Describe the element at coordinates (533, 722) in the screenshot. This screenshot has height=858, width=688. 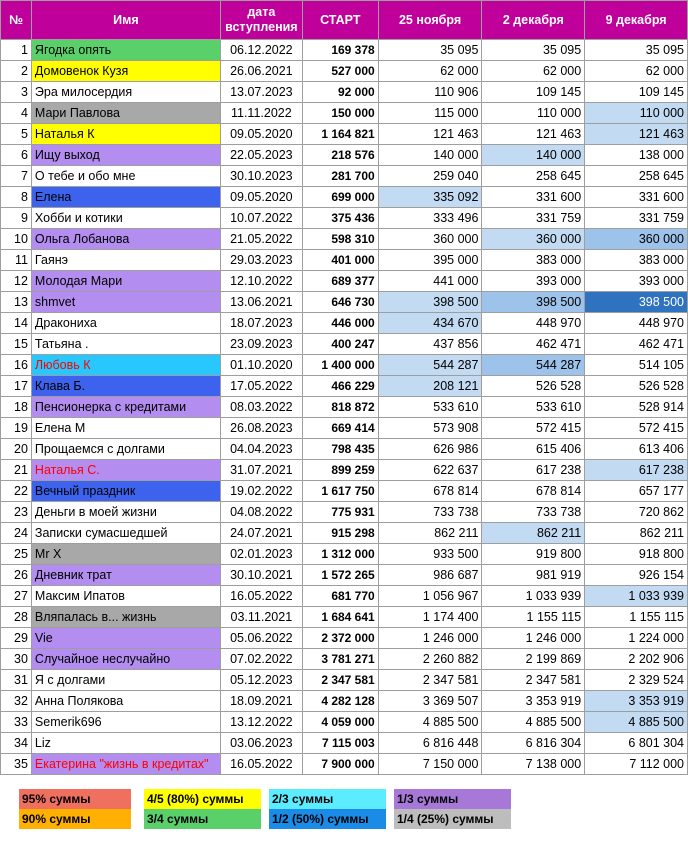
I see `amount-2-dec: 4 885 500` at that location.